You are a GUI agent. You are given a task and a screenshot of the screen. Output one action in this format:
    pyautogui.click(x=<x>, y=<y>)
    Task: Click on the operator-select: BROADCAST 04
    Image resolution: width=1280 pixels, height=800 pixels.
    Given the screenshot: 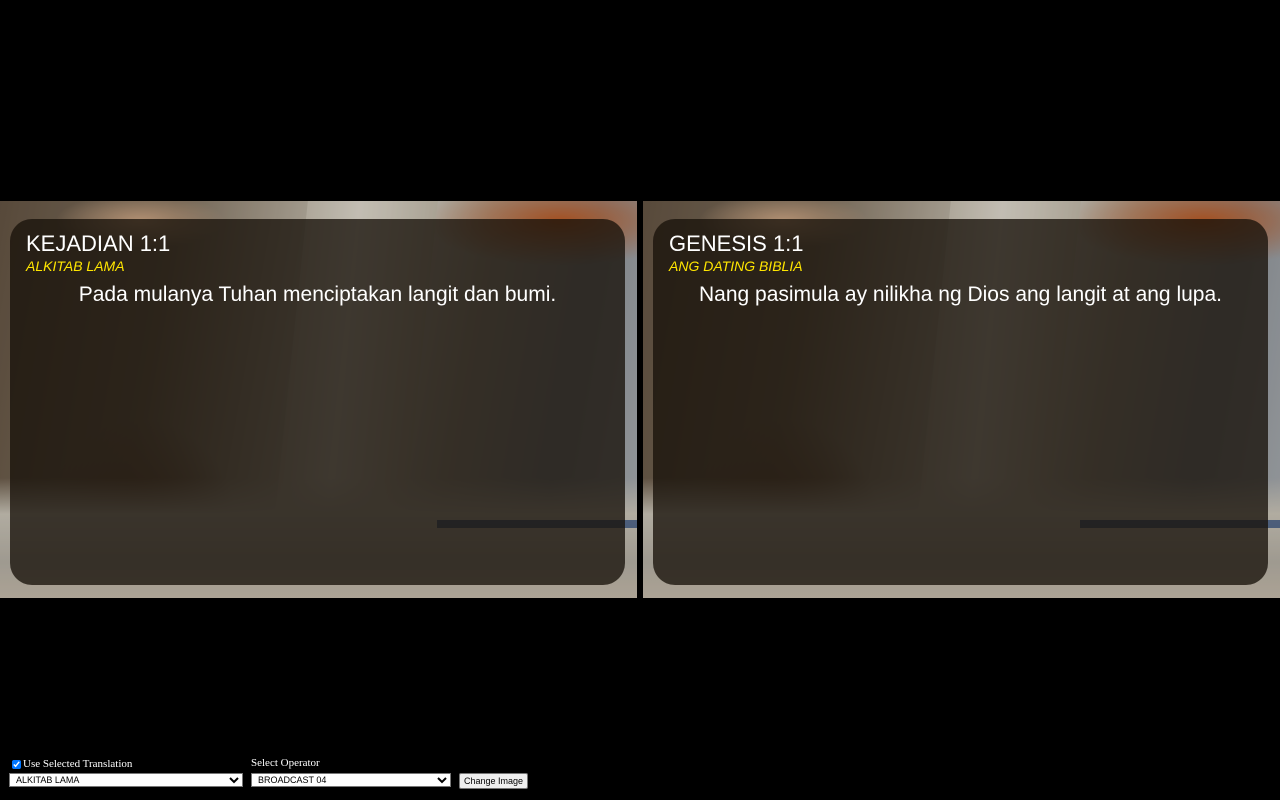 What is the action you would take?
    pyautogui.click(x=351, y=780)
    